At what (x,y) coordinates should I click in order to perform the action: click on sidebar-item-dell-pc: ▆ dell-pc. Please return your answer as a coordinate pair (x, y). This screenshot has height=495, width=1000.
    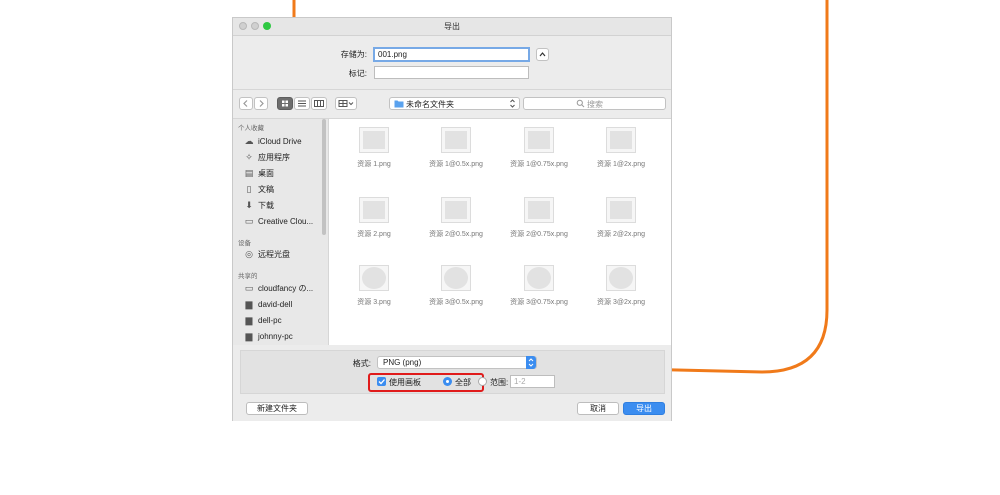
    Looking at the image, I should click on (262, 320).